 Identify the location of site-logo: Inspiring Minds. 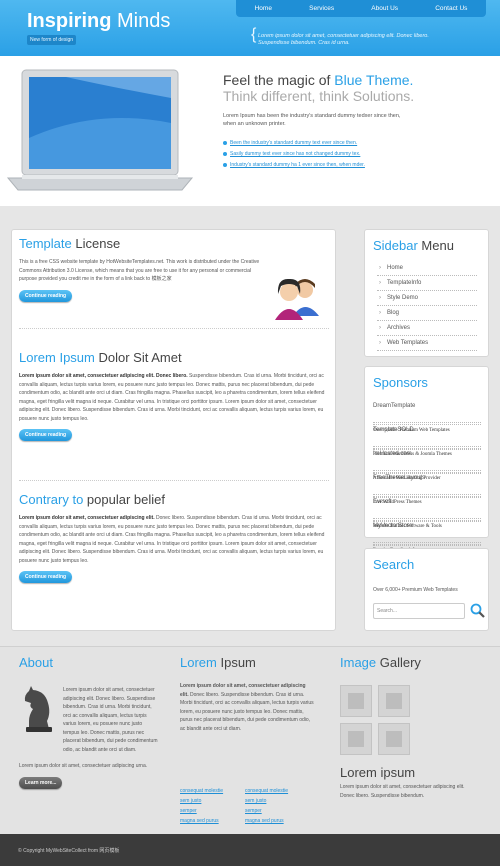
(98, 21).